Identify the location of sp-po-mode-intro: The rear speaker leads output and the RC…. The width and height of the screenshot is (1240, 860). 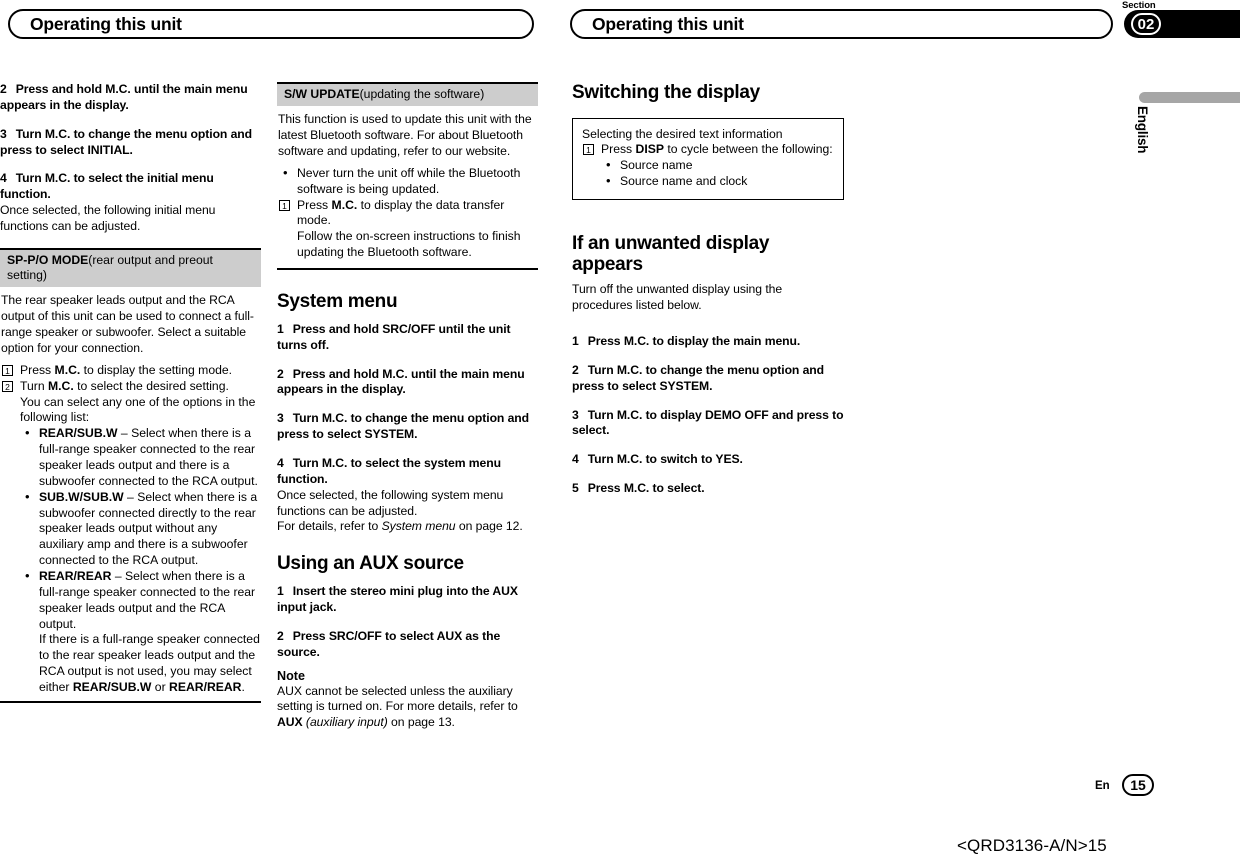
(127, 324).